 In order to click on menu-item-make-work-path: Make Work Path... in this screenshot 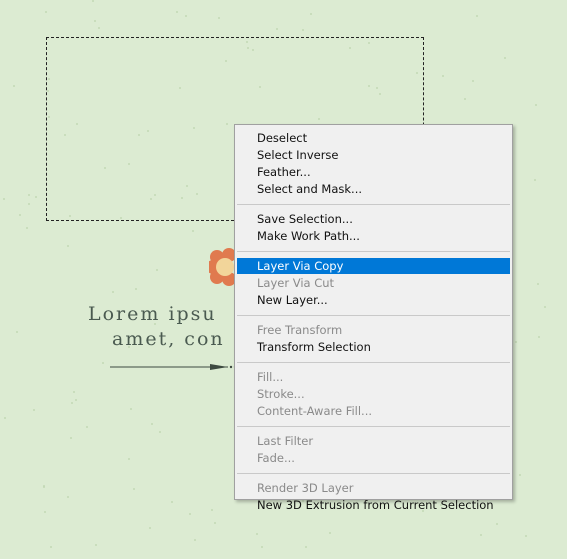, I will do `click(373, 236)`.